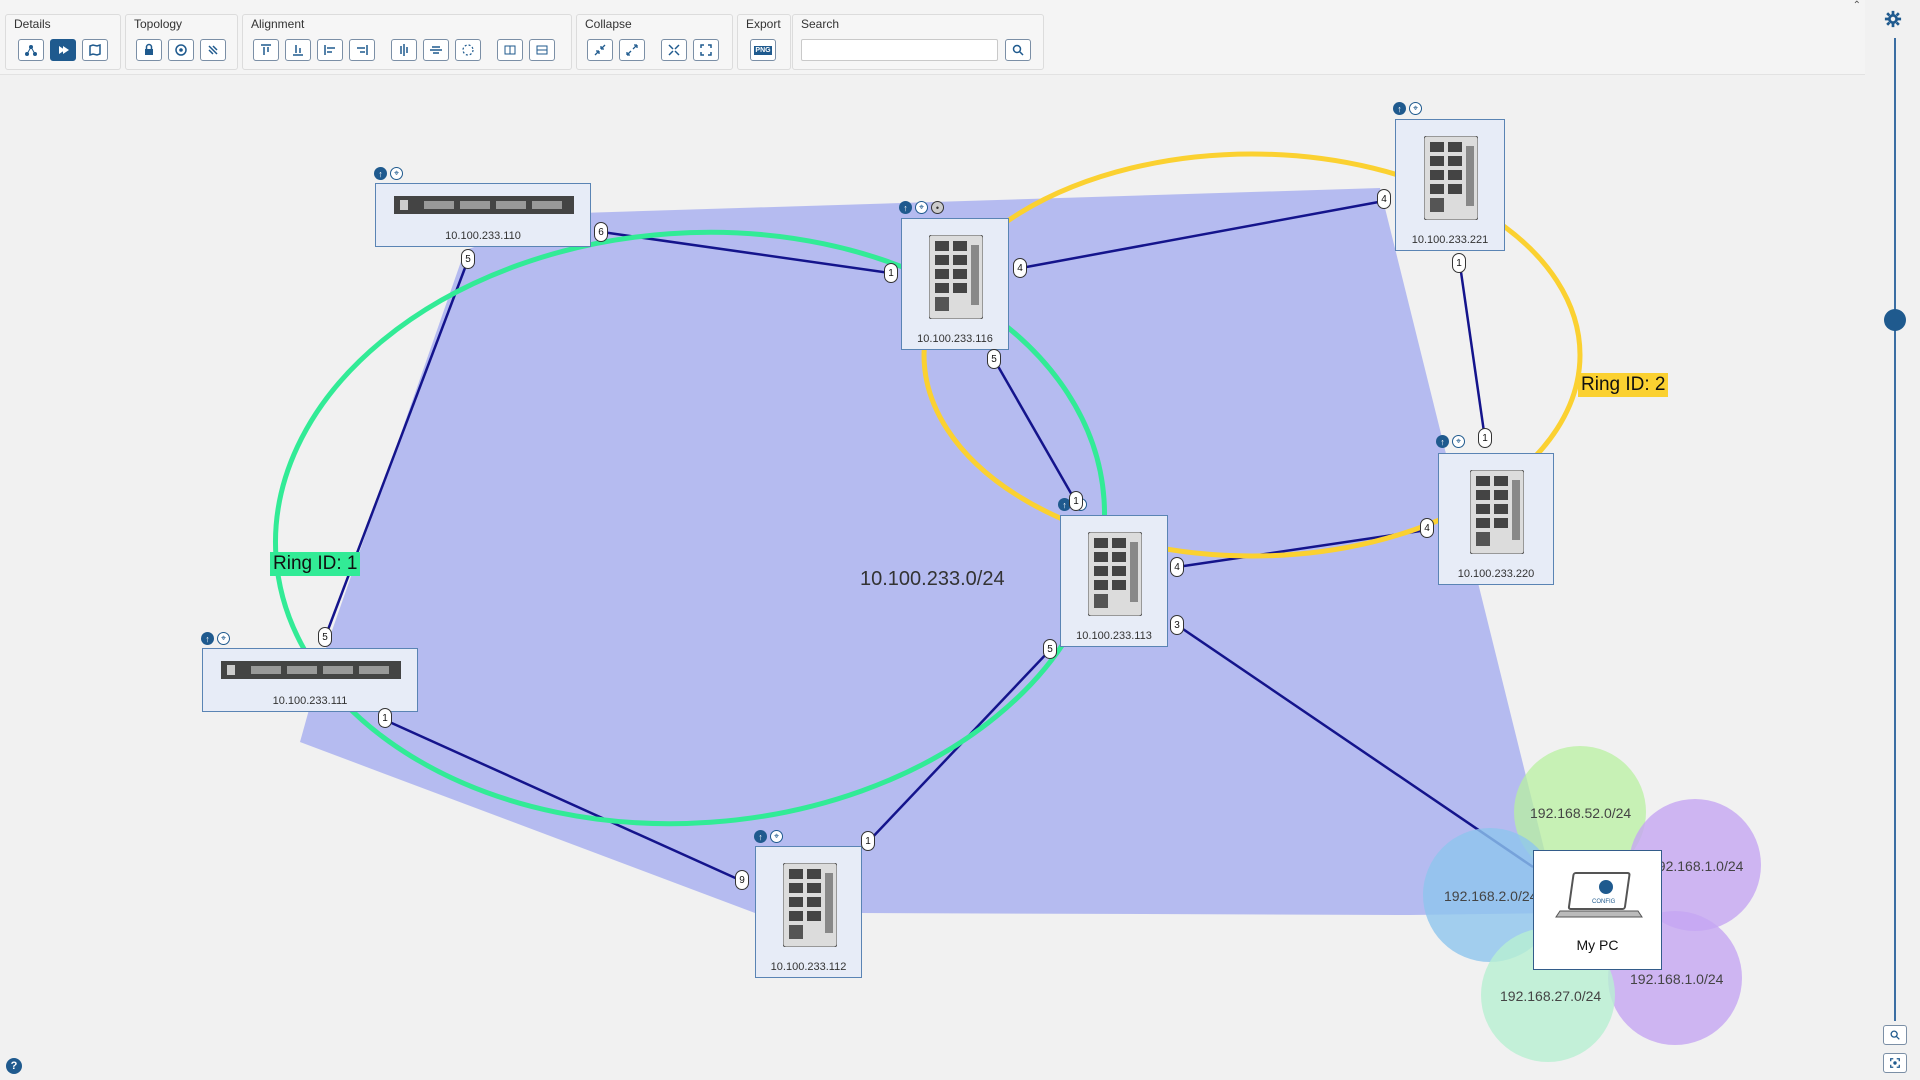  Describe the element at coordinates (1496, 574) in the screenshot. I see `node-ip: 10.100.233.220` at that location.